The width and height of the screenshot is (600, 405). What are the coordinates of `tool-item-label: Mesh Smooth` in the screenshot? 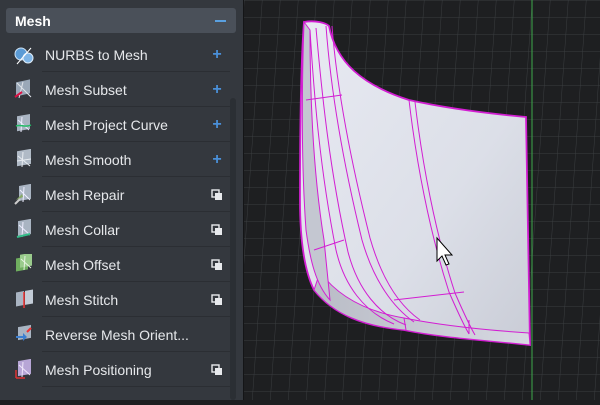 It's located at (88, 159).